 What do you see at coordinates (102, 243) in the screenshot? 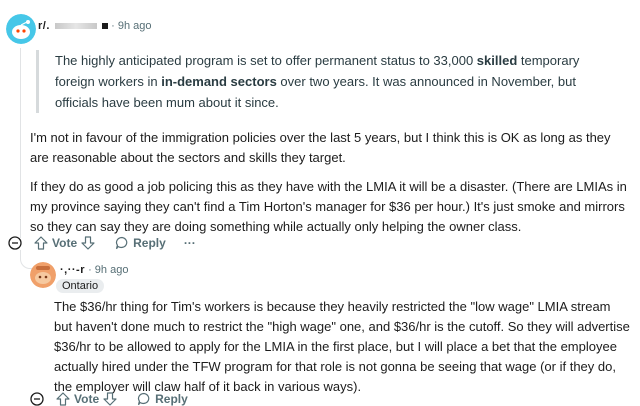
I see `comment-actions: Vote Reply ···` at bounding box center [102, 243].